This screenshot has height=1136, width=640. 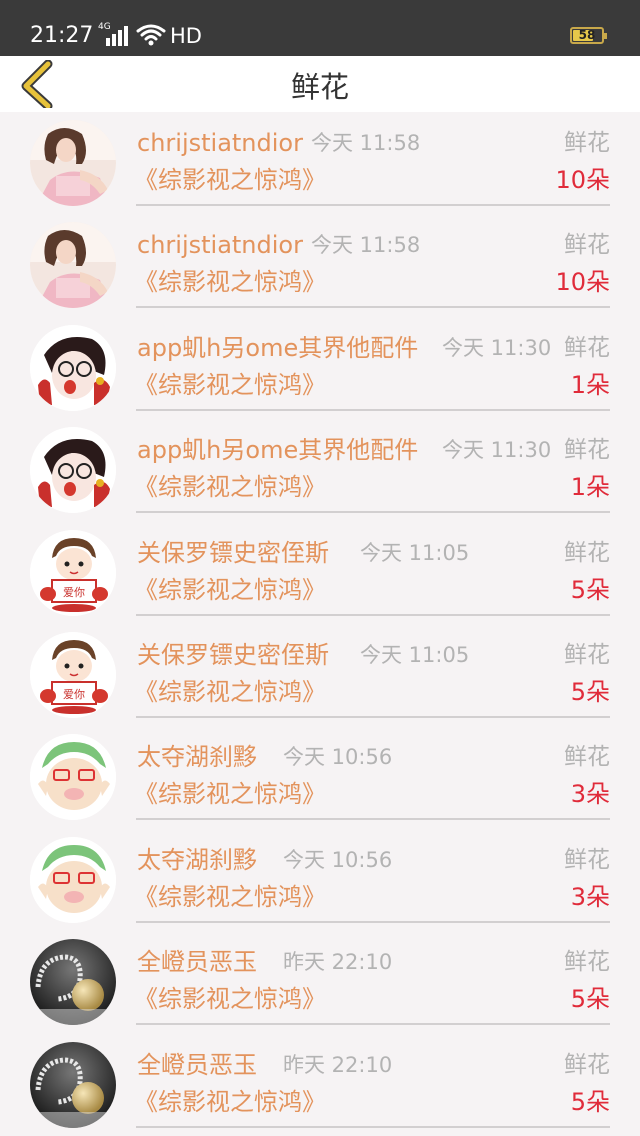 I want to click on top-nav-bar: 鲜花, so click(x=320, y=84).